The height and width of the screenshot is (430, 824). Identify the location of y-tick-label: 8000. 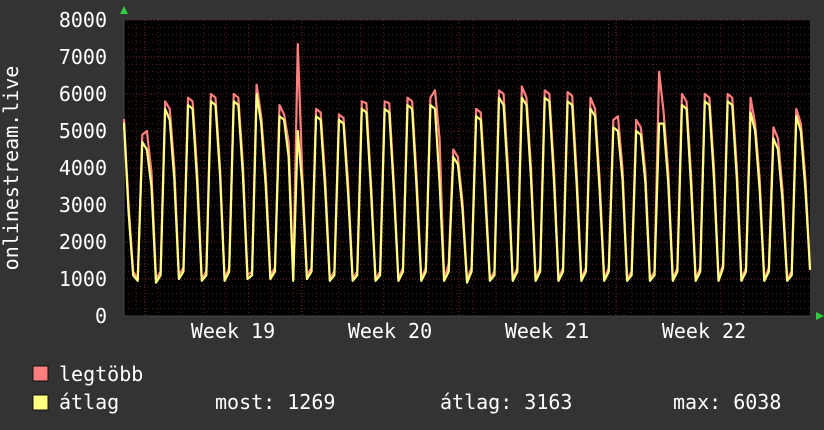
(83, 20).